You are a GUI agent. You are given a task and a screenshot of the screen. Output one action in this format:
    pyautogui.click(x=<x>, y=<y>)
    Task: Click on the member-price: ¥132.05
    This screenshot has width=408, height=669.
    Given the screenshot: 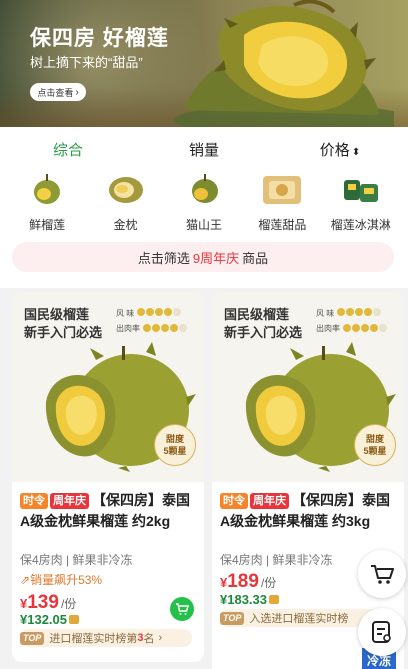 What is the action you would take?
    pyautogui.click(x=49, y=619)
    